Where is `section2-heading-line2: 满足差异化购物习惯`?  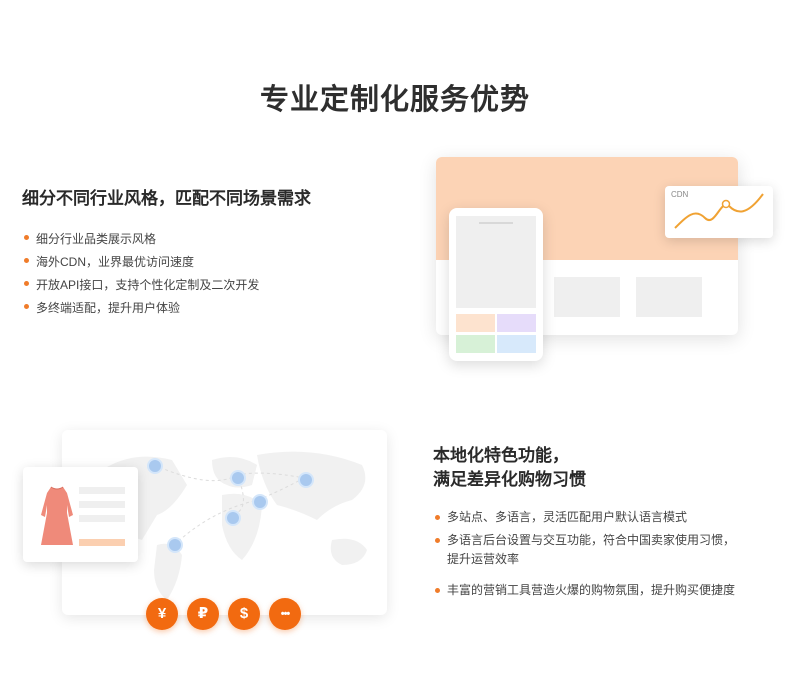 section2-heading-line2: 满足差异化购物习惯 is located at coordinates (509, 479).